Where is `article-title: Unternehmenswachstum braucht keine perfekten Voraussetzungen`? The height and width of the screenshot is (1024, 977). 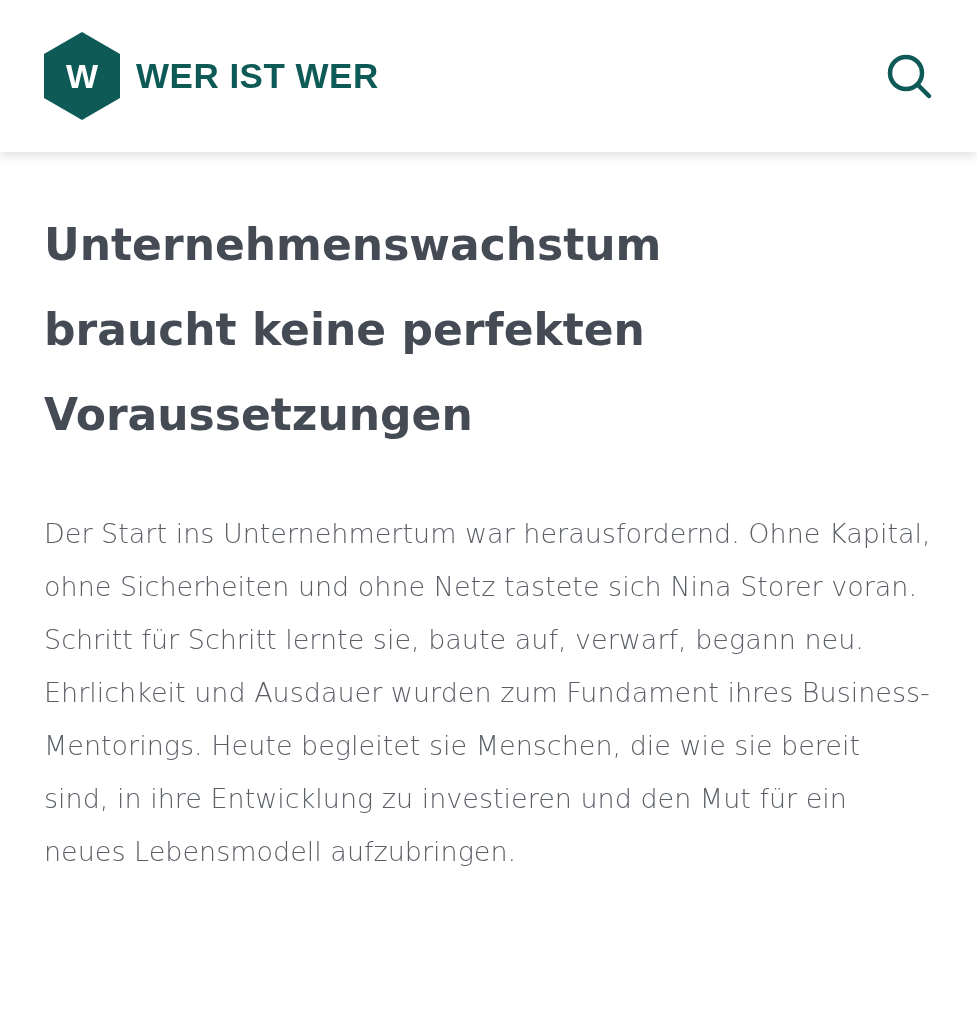 article-title: Unternehmenswachstum braucht keine perfekten Voraussetzungen is located at coordinates (353, 330).